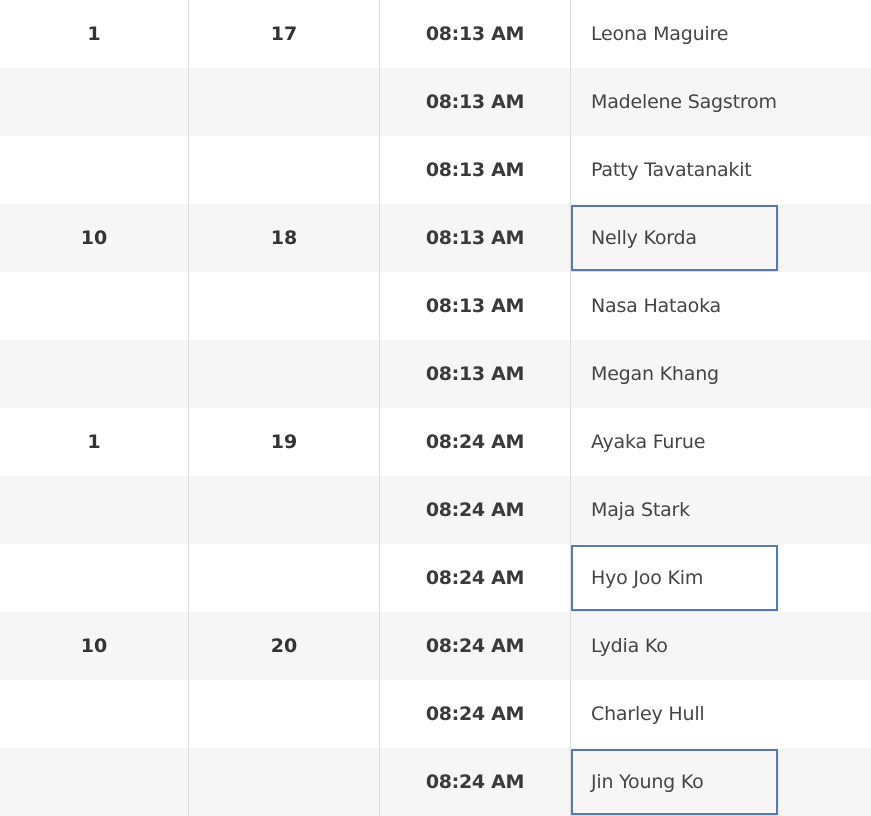 The height and width of the screenshot is (816, 871). I want to click on player-cell: Jin Young Ko, so click(721, 782).